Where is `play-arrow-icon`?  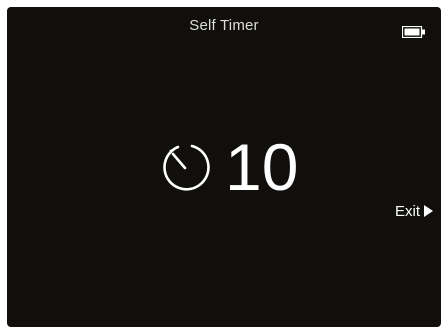
play-arrow-icon is located at coordinates (429, 211).